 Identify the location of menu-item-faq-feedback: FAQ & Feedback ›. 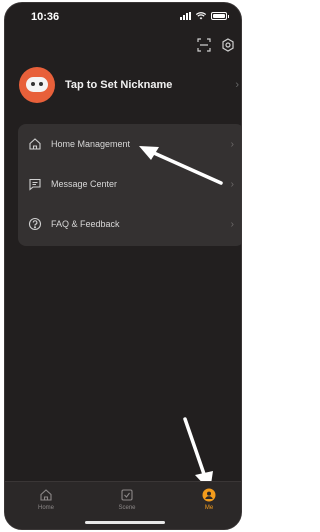
(129, 224).